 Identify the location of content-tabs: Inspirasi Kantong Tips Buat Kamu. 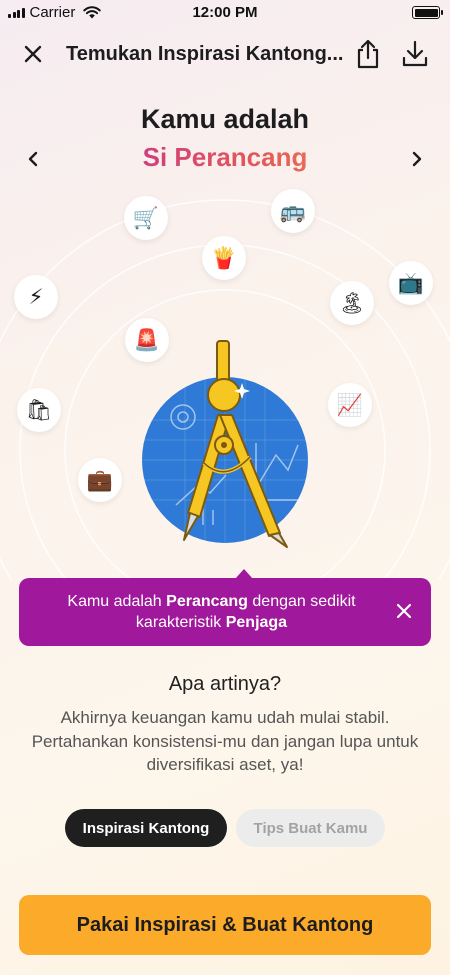
(225, 828).